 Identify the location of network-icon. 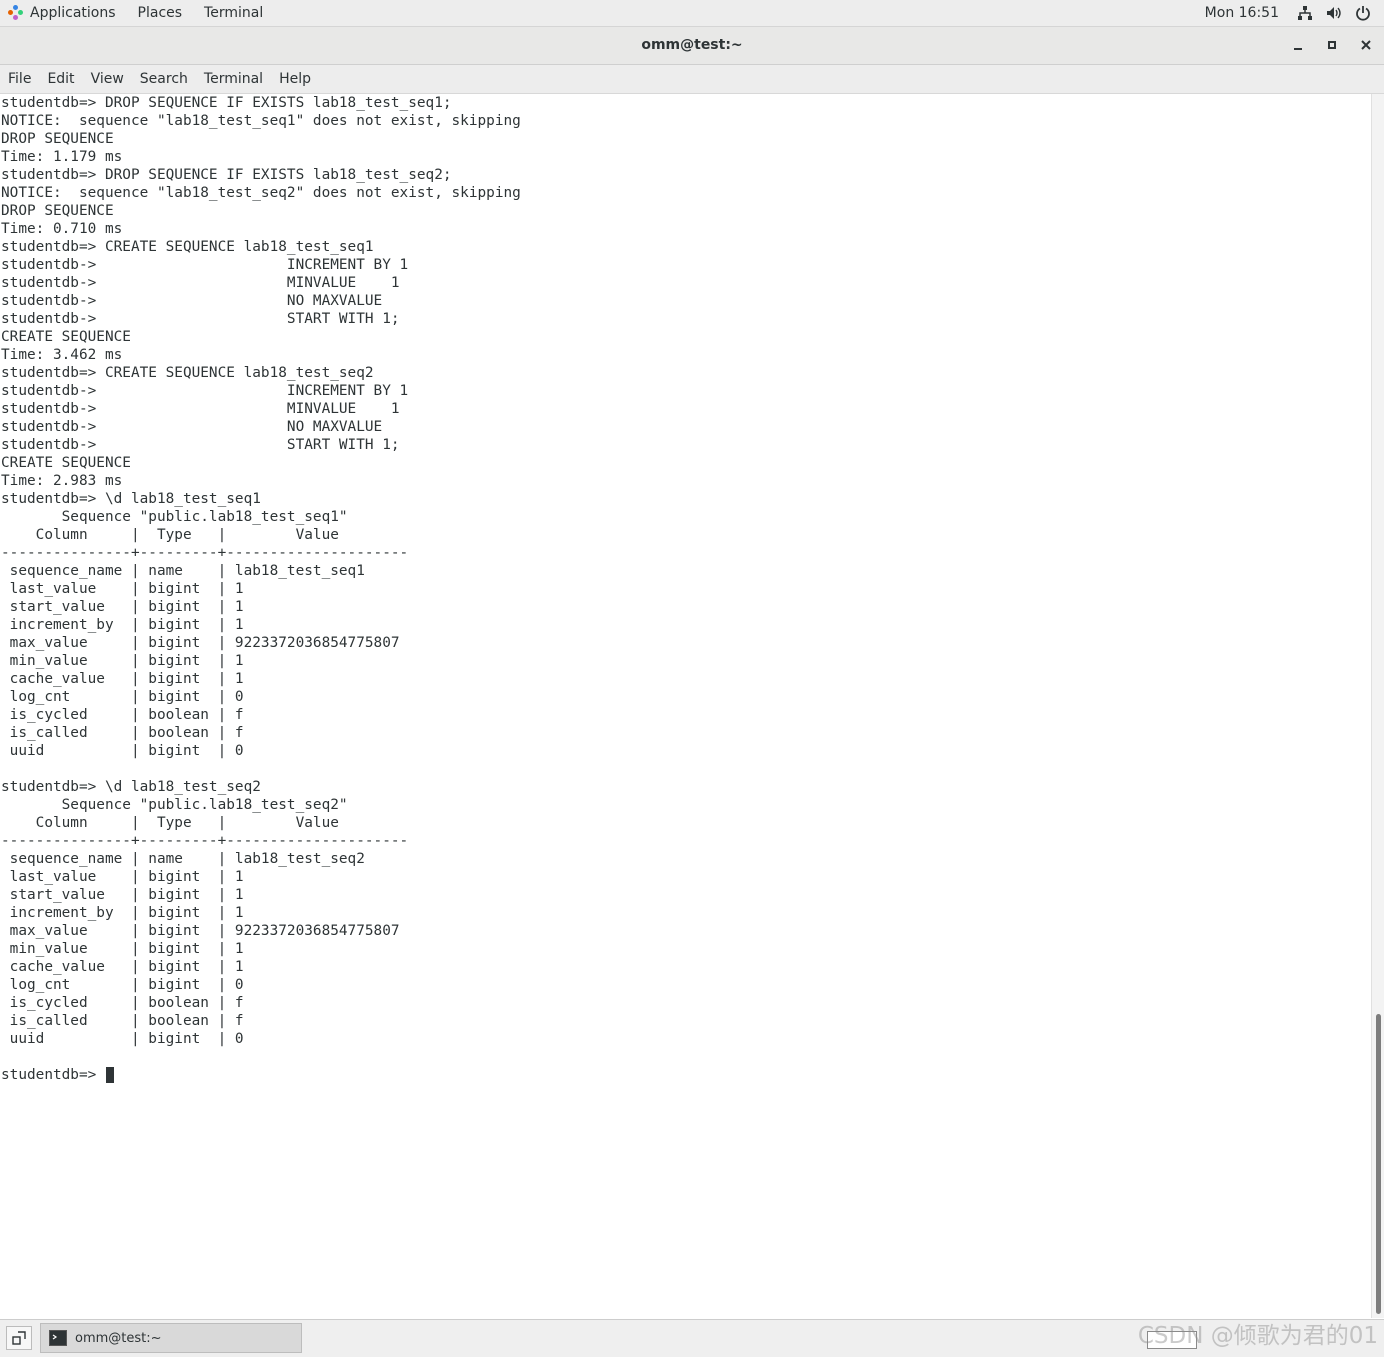
(1305, 13).